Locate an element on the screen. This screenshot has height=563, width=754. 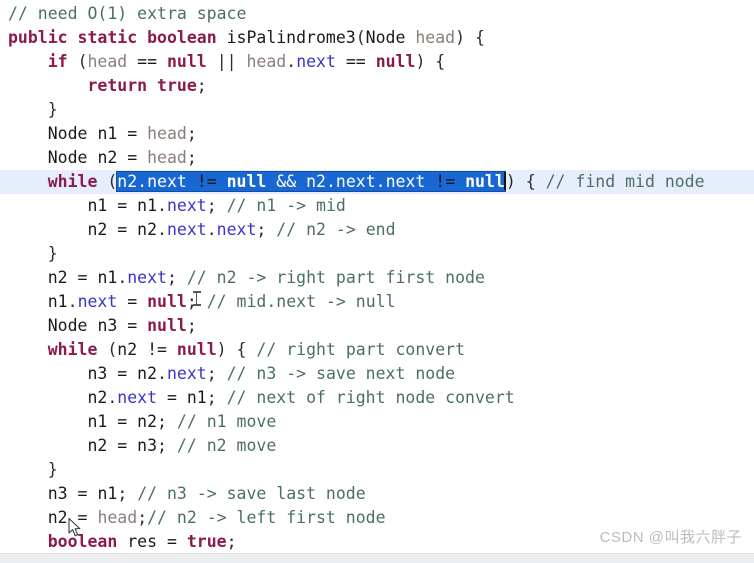
keyword-token: if is located at coordinates (57, 61).